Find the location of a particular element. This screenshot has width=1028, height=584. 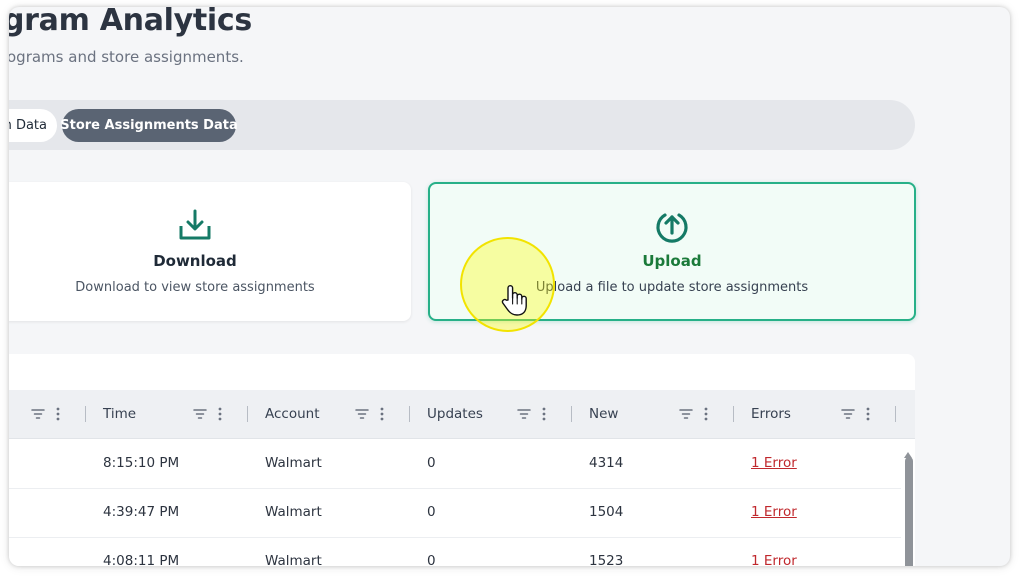

vertical-scrollbar is located at coordinates (908, 502).